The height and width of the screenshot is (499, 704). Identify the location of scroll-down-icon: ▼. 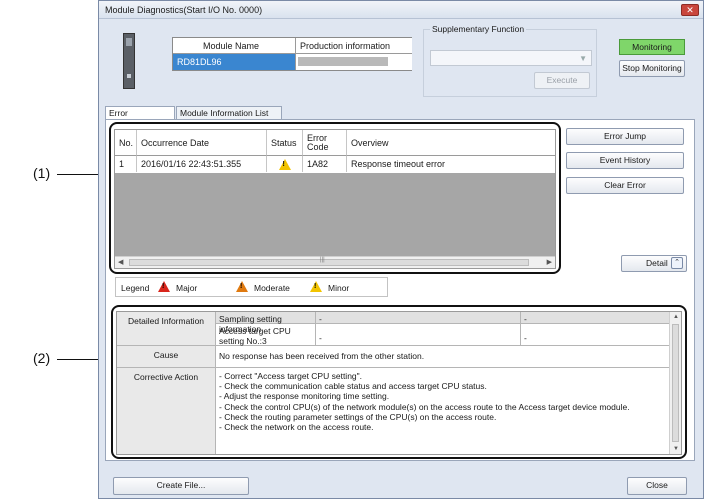
(676, 449).